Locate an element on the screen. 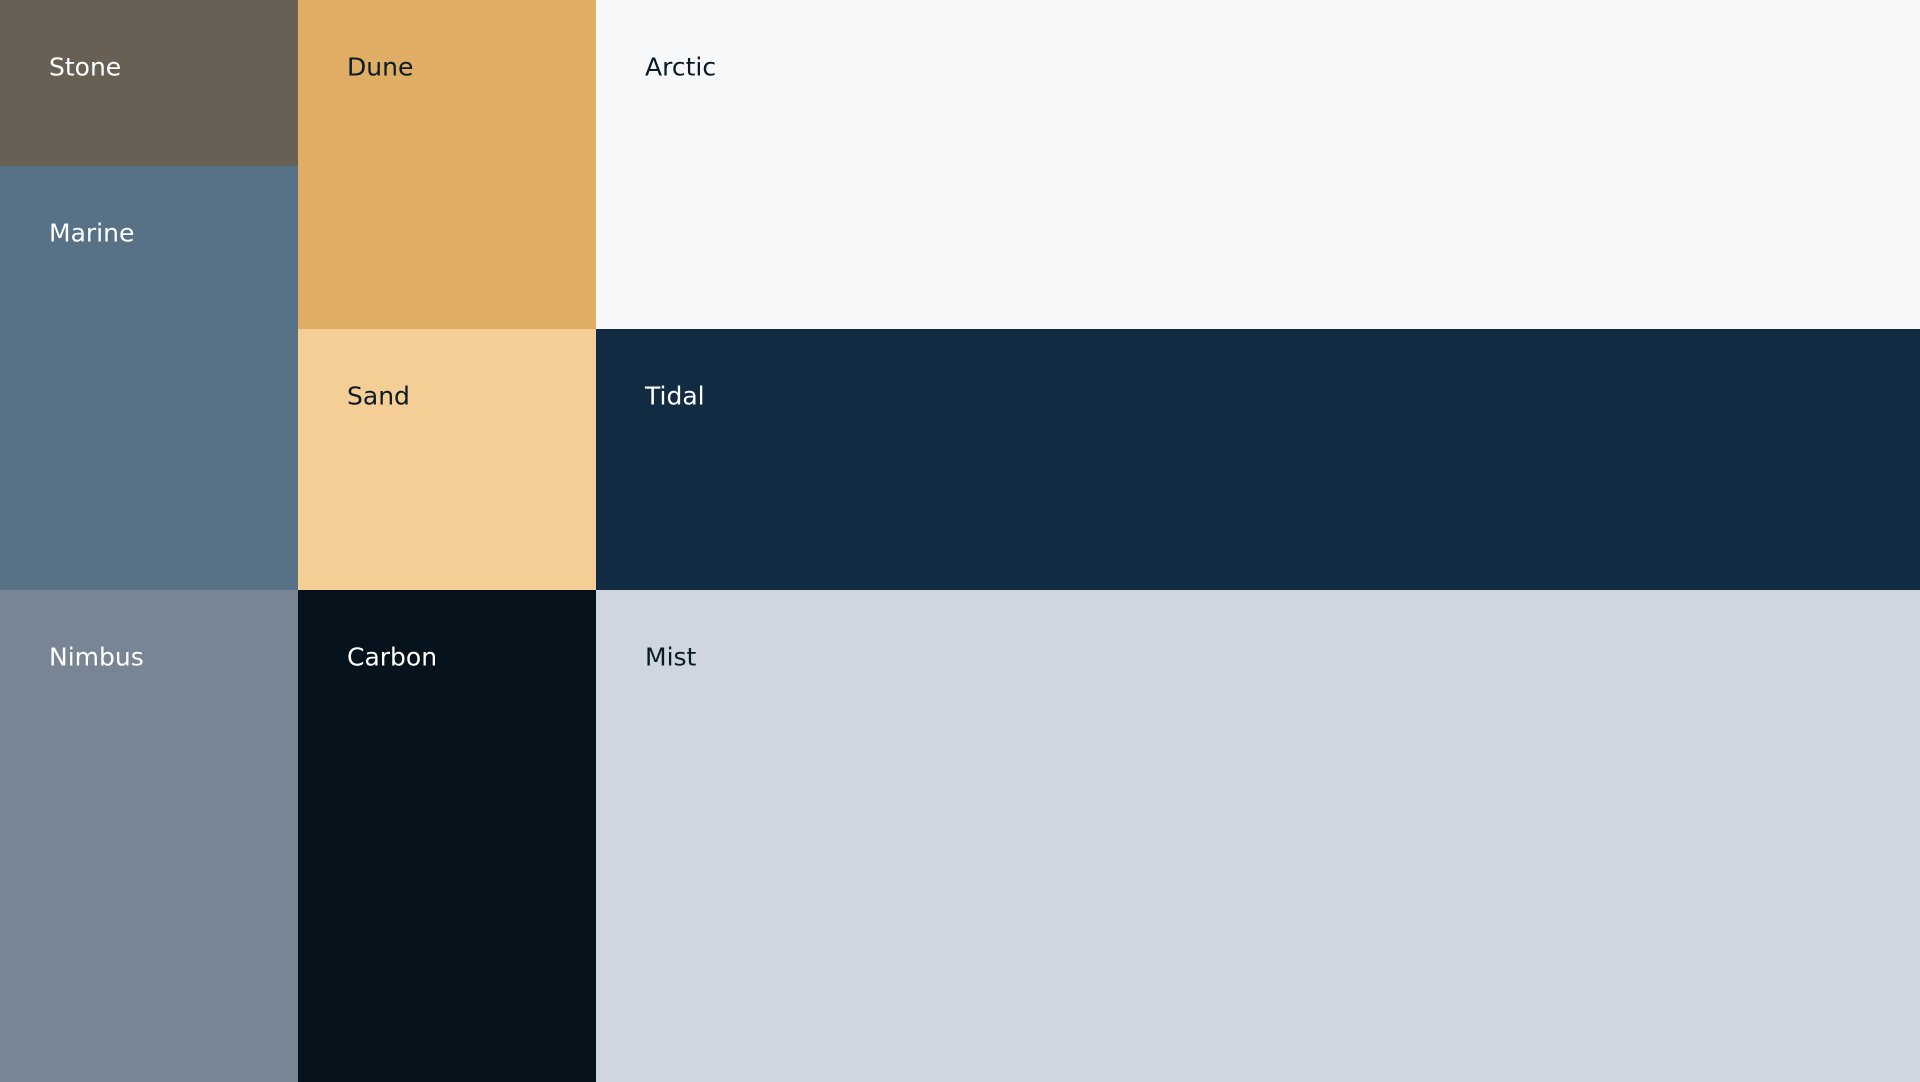 The image size is (1920, 1082). swatch-label-dune: Dune is located at coordinates (380, 67).